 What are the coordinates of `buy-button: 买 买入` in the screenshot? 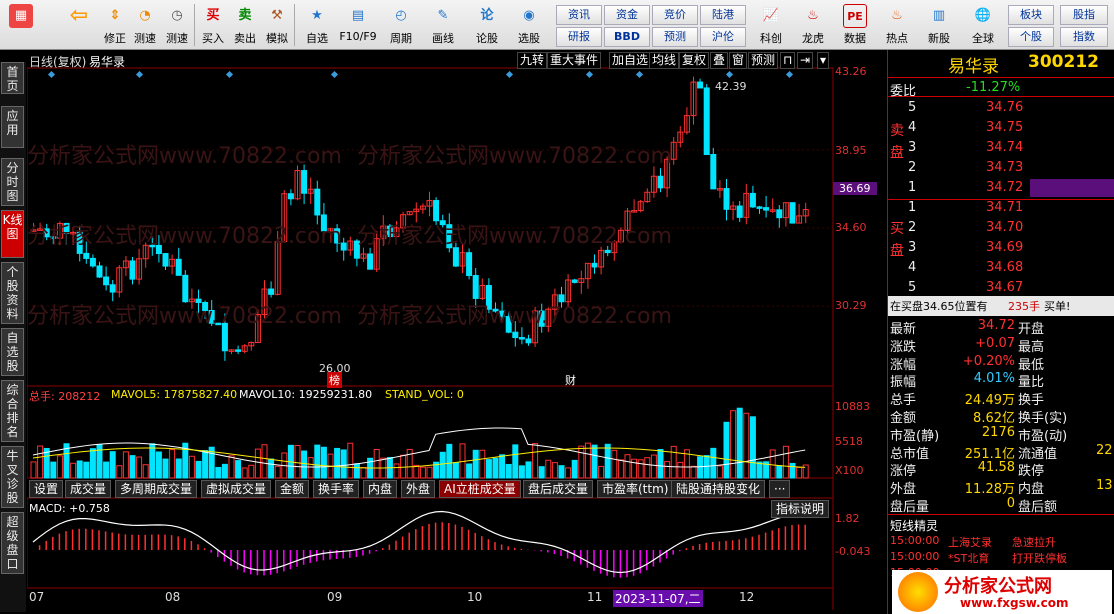 It's located at (213, 25).